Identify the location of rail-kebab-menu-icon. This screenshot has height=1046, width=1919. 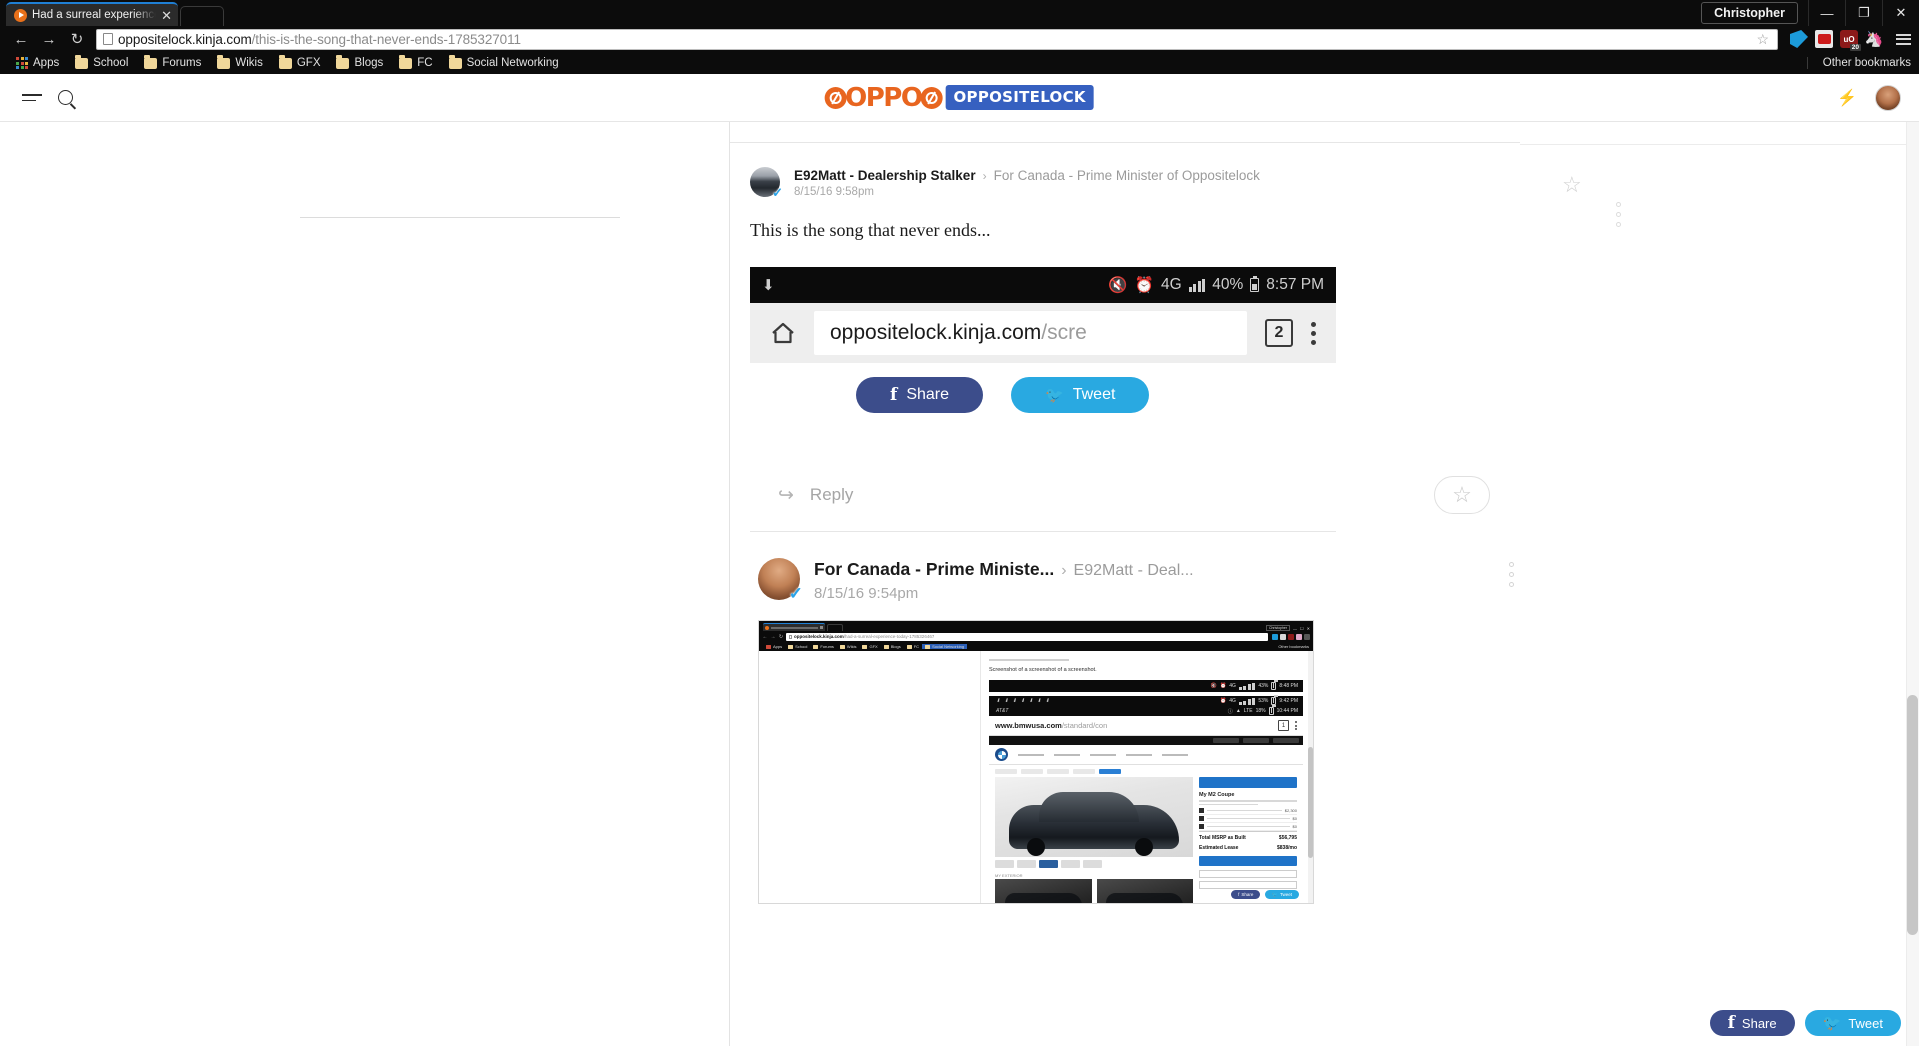
(1618, 214).